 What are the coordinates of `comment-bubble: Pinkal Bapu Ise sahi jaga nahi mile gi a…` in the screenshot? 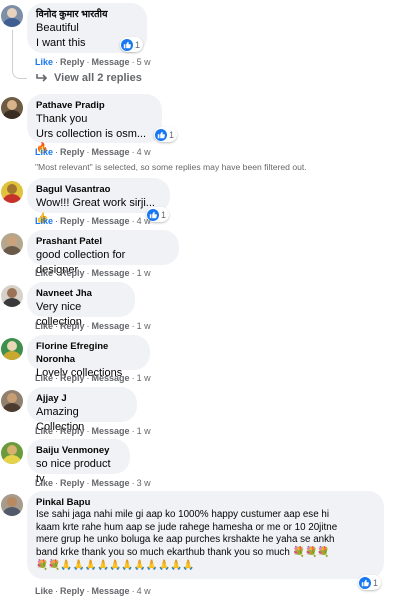 It's located at (205, 535).